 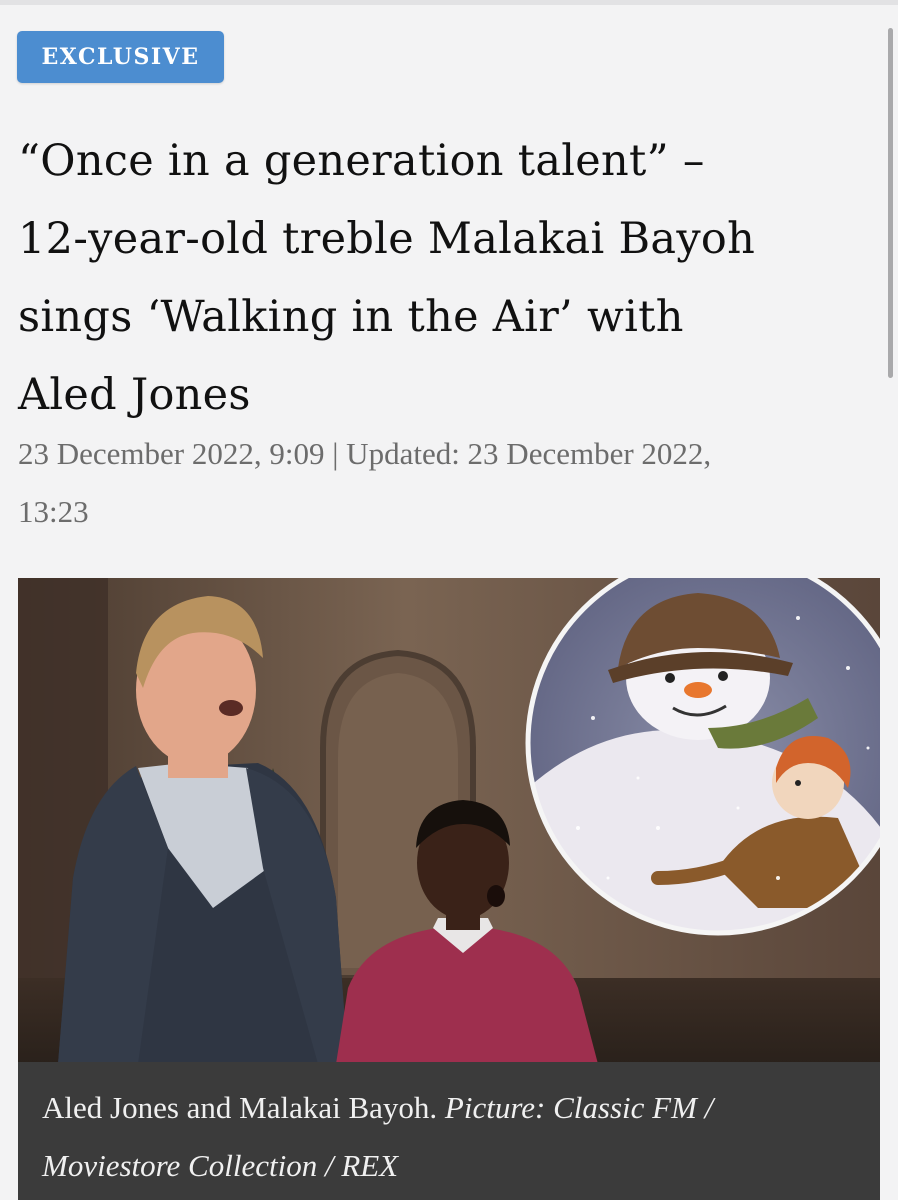 I want to click on timestamp-line-2: 13:23, so click(x=53, y=511).